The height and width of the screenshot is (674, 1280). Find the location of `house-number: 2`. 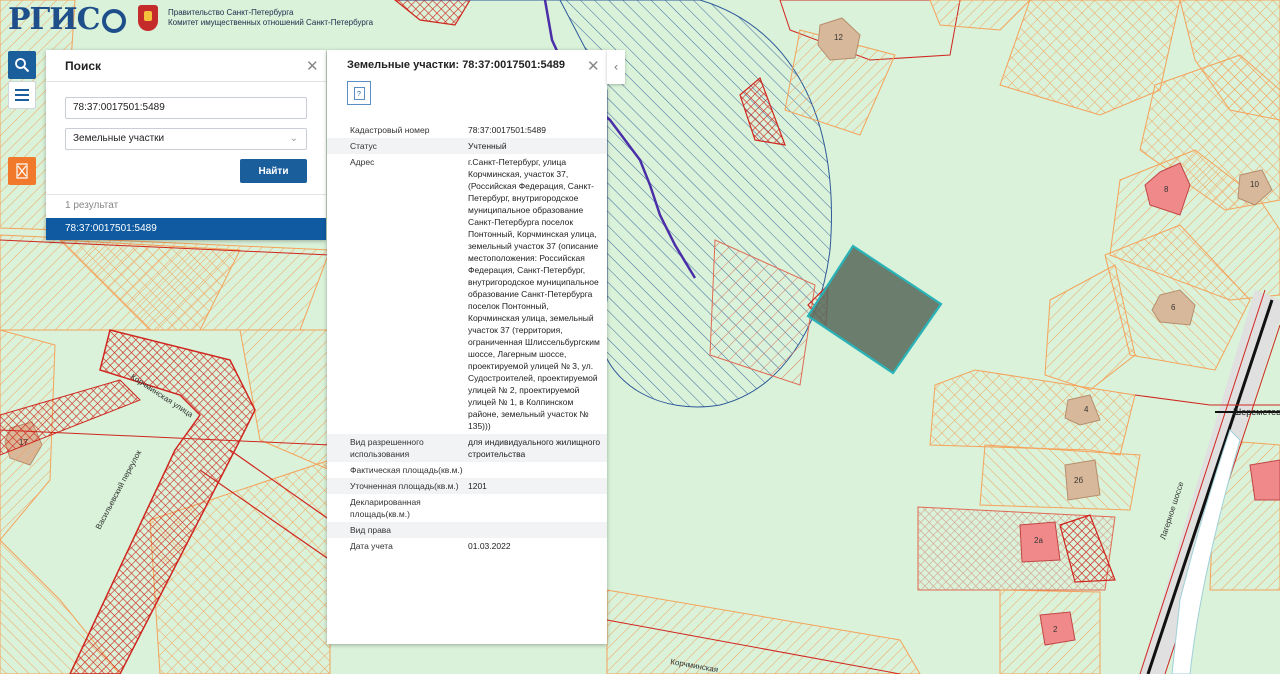

house-number: 2 is located at coordinates (1055, 629).